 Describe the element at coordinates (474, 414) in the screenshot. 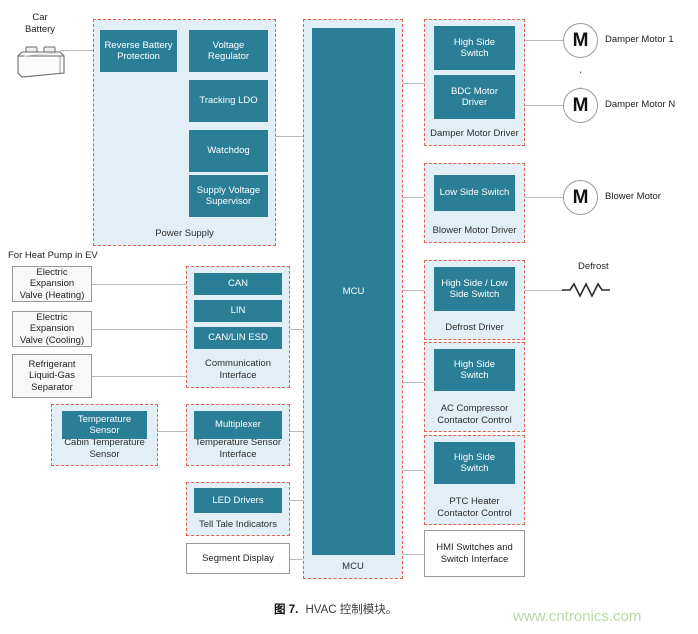

I see `ac-compressor-contactor-control-label: AC Compressor Contactor Control` at that location.